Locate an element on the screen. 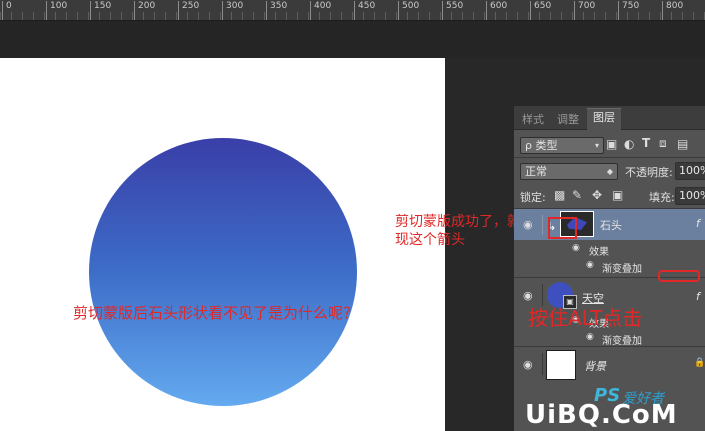  layer-boundary-highlight is located at coordinates (679, 276).